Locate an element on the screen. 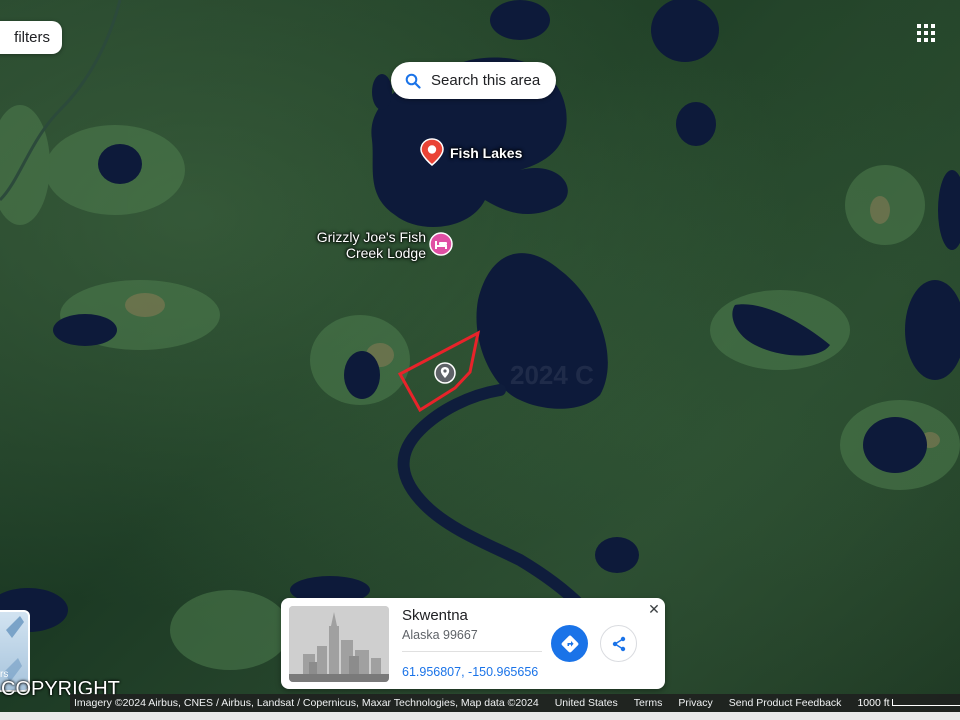  terms-link: Terms is located at coordinates (648, 703).